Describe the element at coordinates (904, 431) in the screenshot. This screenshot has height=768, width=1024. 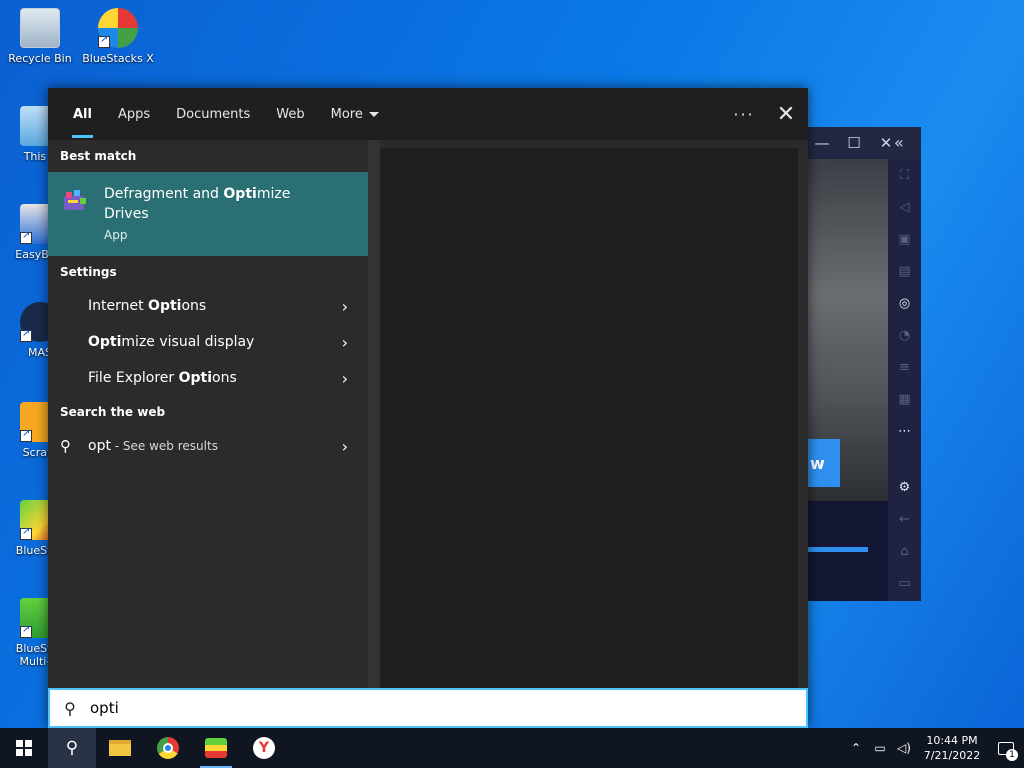
I see `more-icon: ⋯` at that location.